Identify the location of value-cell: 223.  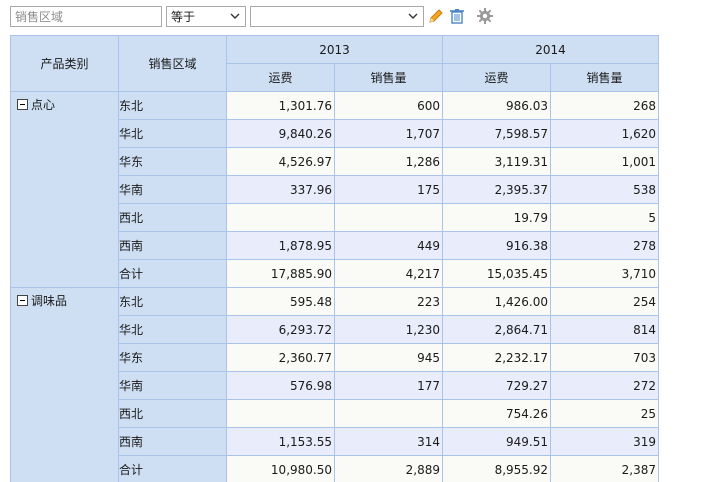
(388, 301).